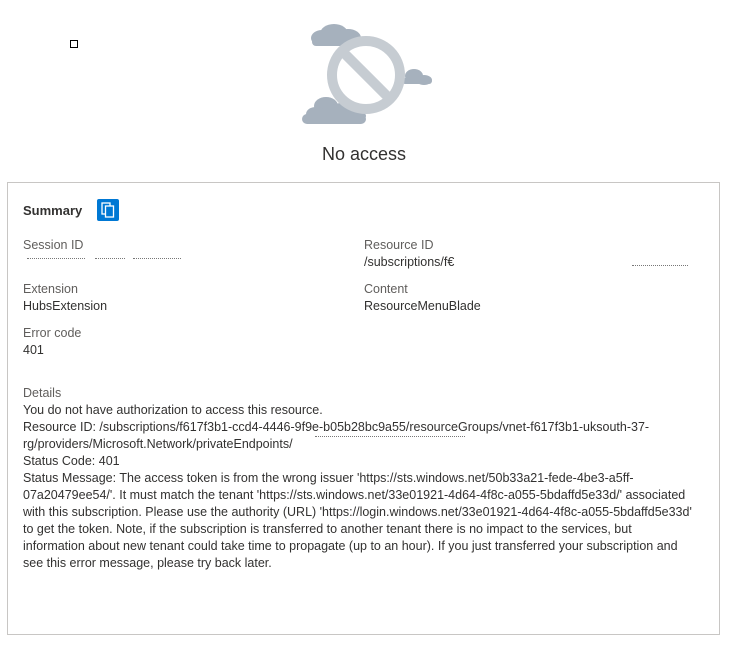 The height and width of the screenshot is (645, 748). What do you see at coordinates (71, 461) in the screenshot?
I see `status-code-text: Status Code: 401` at bounding box center [71, 461].